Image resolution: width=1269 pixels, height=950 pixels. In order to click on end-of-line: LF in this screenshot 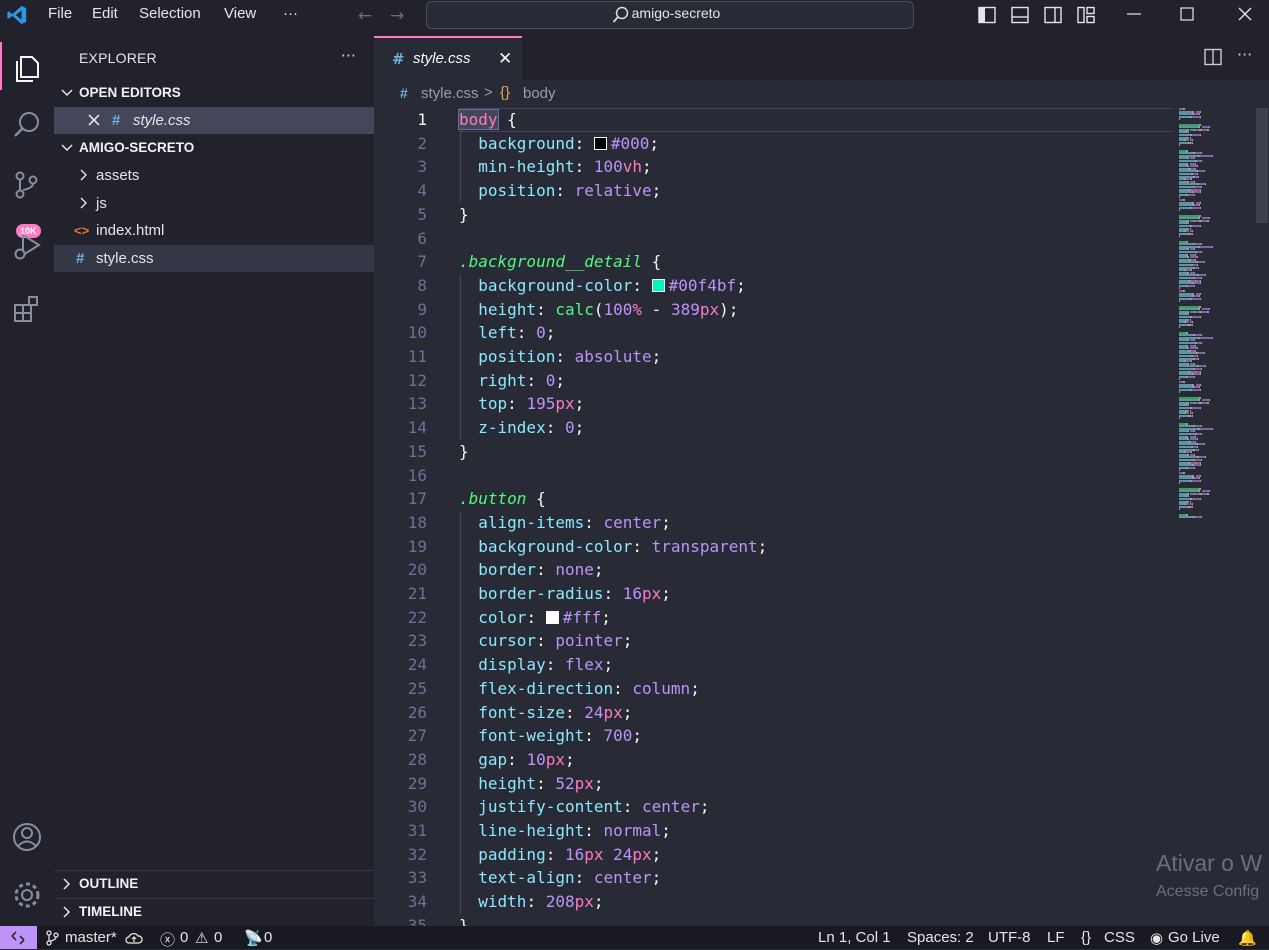, I will do `click(1056, 937)`.